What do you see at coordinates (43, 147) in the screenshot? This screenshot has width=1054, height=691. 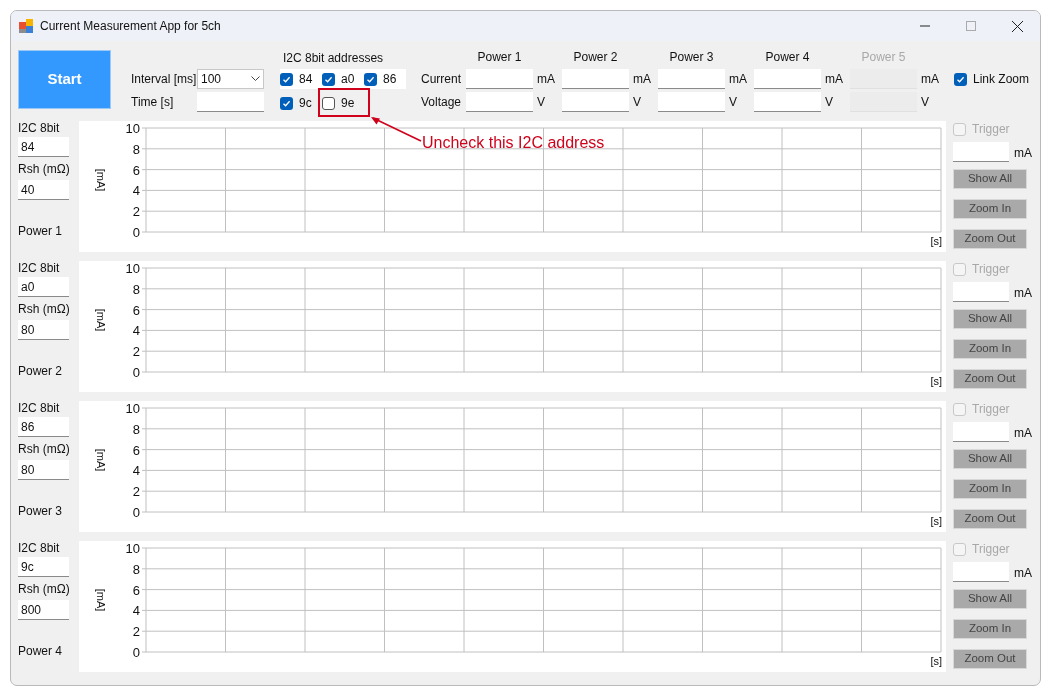 I see `address-field: 84` at bounding box center [43, 147].